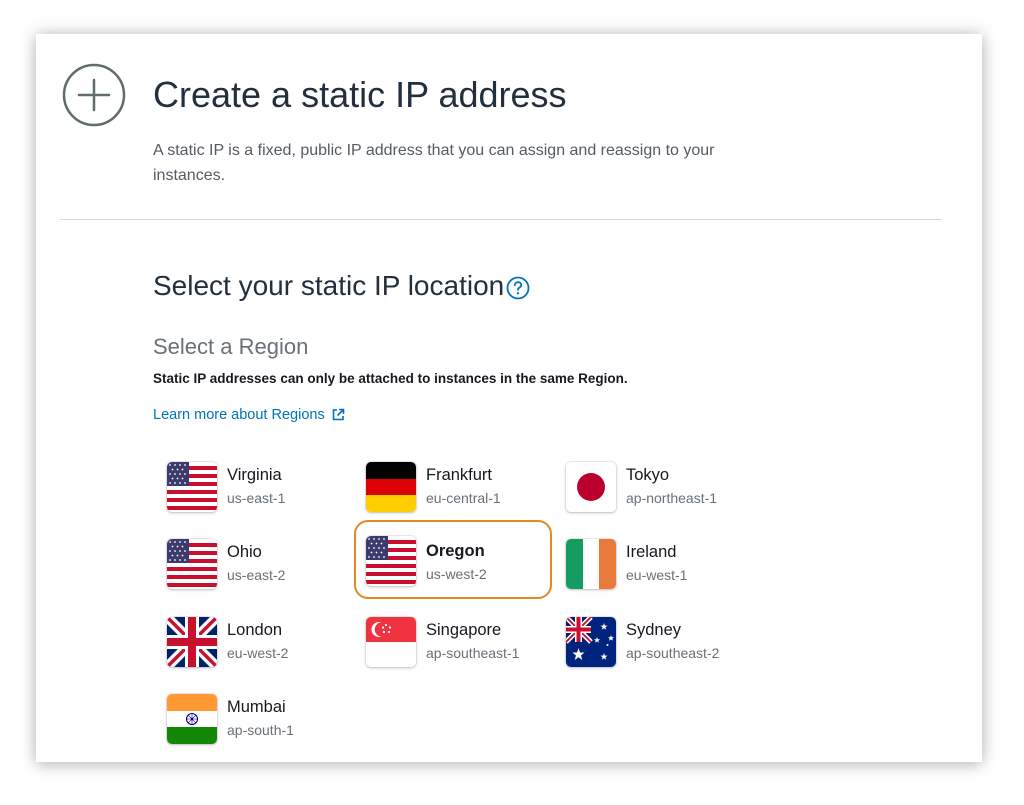  I want to click on region-name: London, so click(255, 630).